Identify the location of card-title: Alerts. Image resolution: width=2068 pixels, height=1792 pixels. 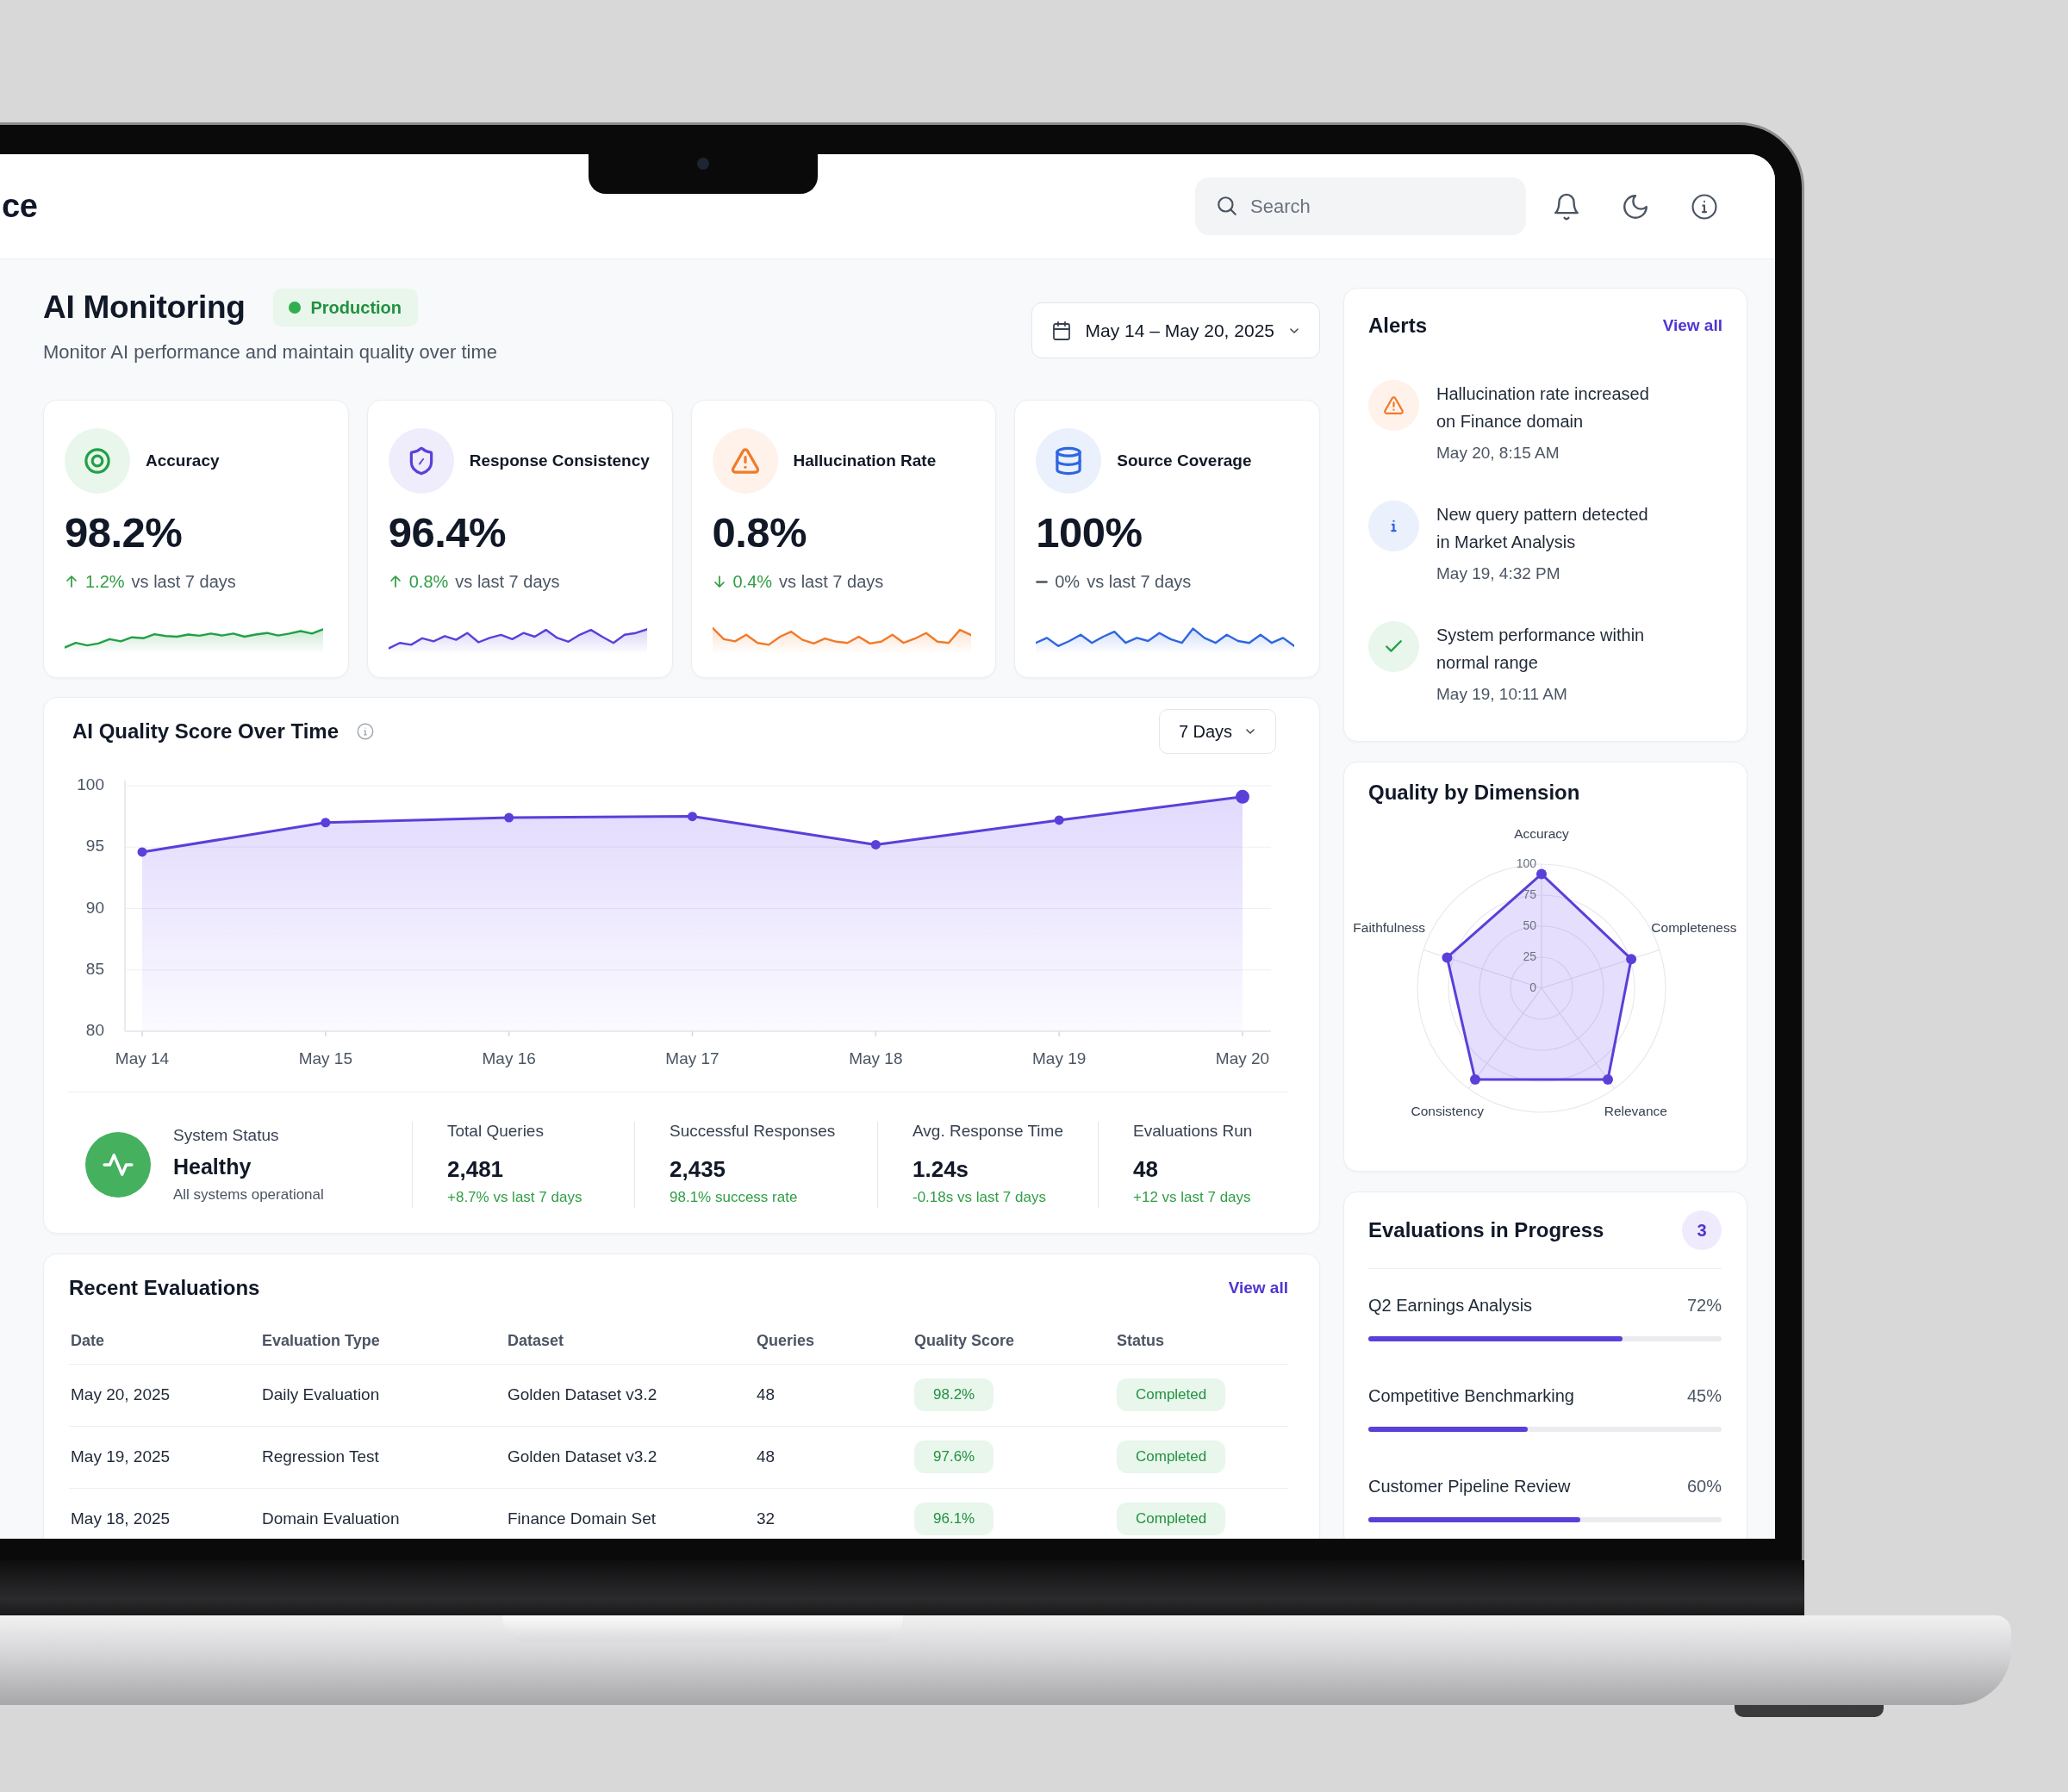
(1398, 326).